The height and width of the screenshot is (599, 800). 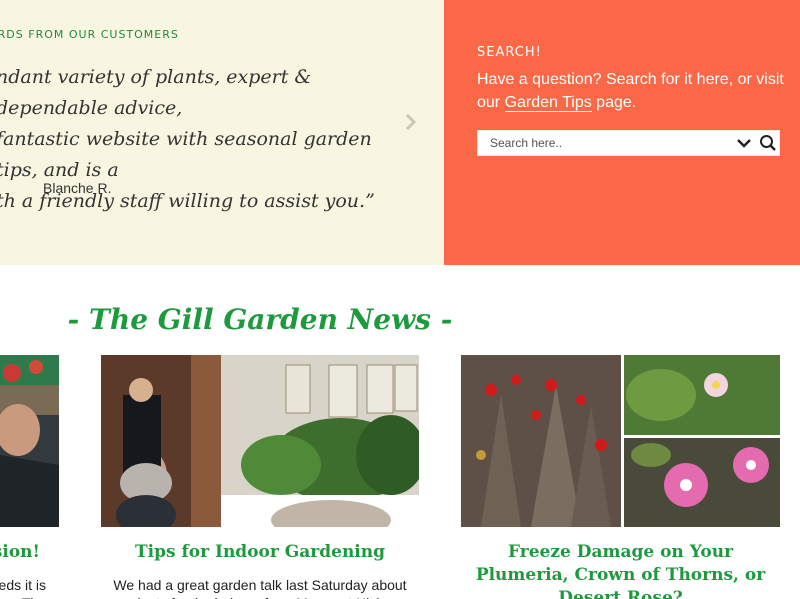 What do you see at coordinates (509, 52) in the screenshot?
I see `search-title: SEARCH!` at bounding box center [509, 52].